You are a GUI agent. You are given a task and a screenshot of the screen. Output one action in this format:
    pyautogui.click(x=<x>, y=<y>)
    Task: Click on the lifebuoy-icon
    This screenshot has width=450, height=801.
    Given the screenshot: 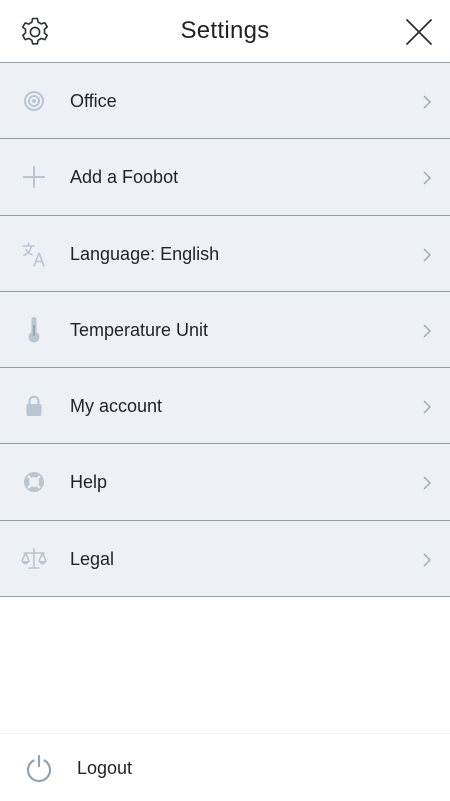 What is the action you would take?
    pyautogui.click(x=34, y=482)
    